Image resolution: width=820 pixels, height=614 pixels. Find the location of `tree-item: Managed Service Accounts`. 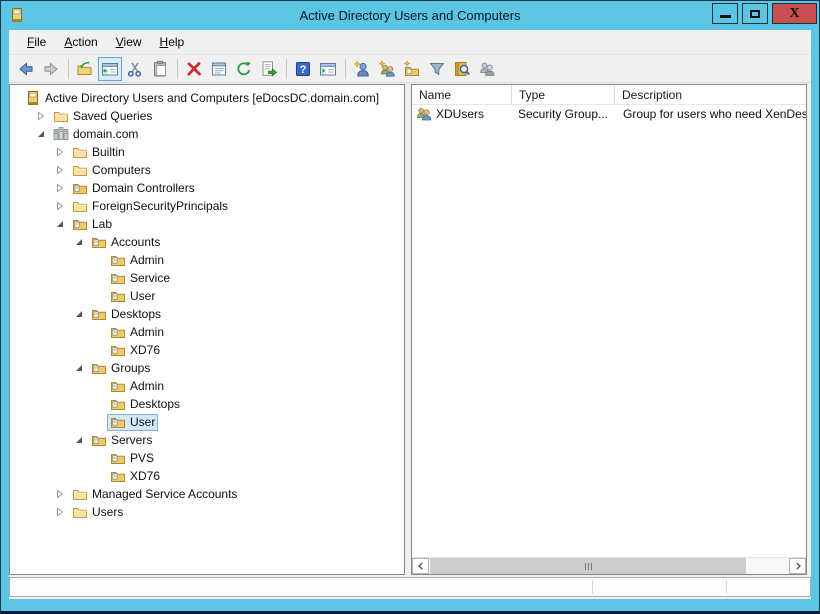

tree-item: Managed Service Accounts is located at coordinates (207, 494).